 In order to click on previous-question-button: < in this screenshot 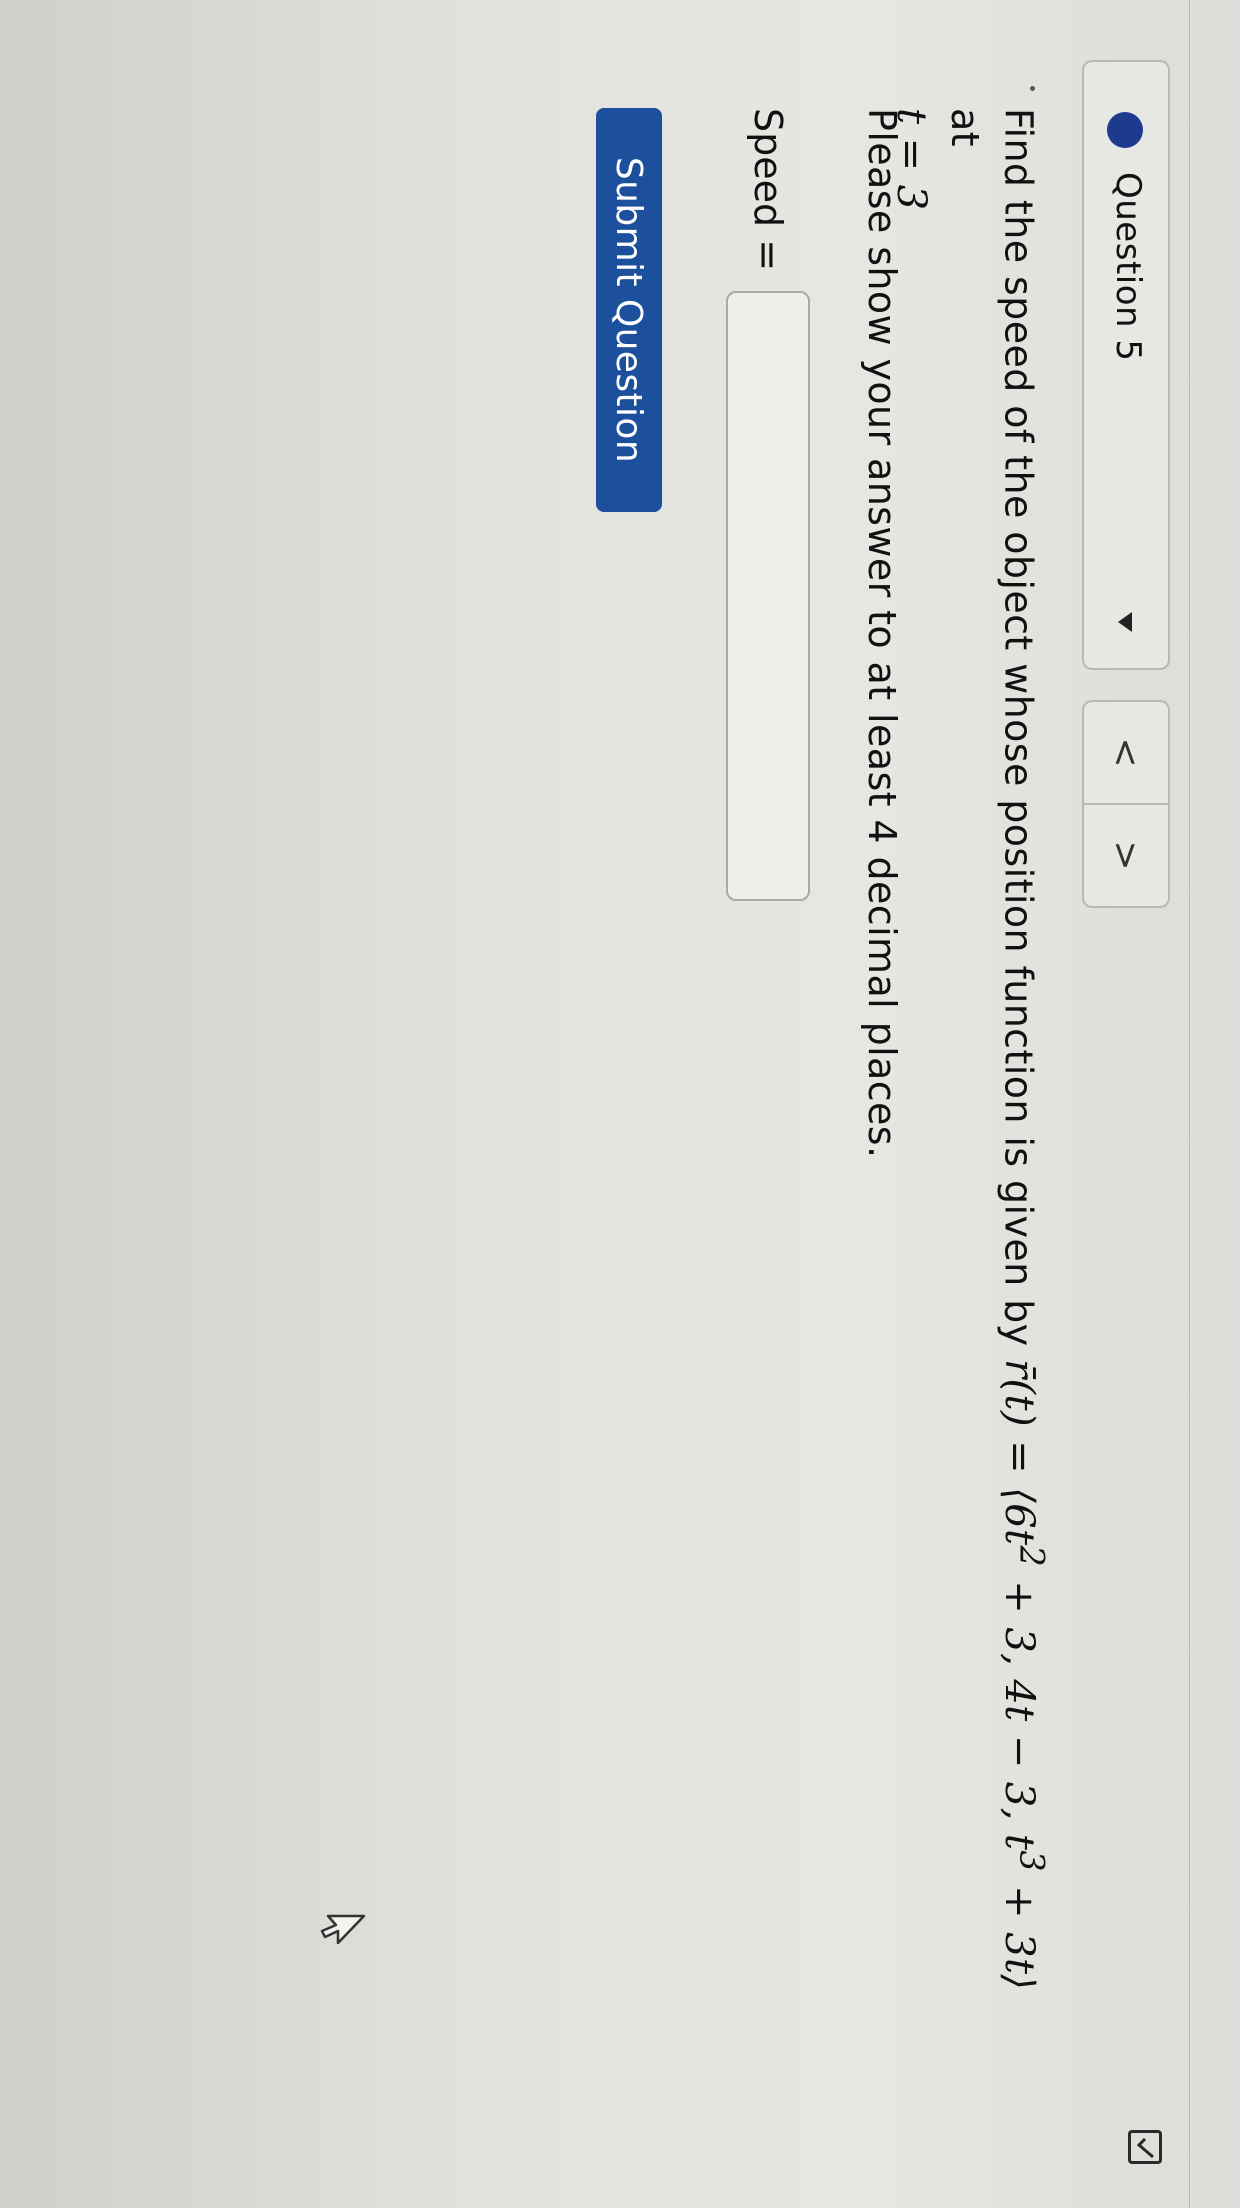, I will do `click(1126, 752)`.